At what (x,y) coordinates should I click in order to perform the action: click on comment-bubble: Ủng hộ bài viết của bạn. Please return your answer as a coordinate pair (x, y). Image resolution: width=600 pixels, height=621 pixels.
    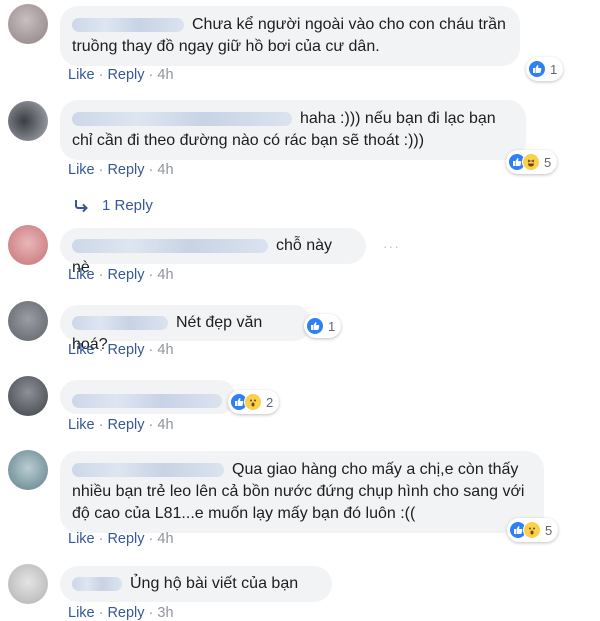
    Looking at the image, I should click on (196, 584).